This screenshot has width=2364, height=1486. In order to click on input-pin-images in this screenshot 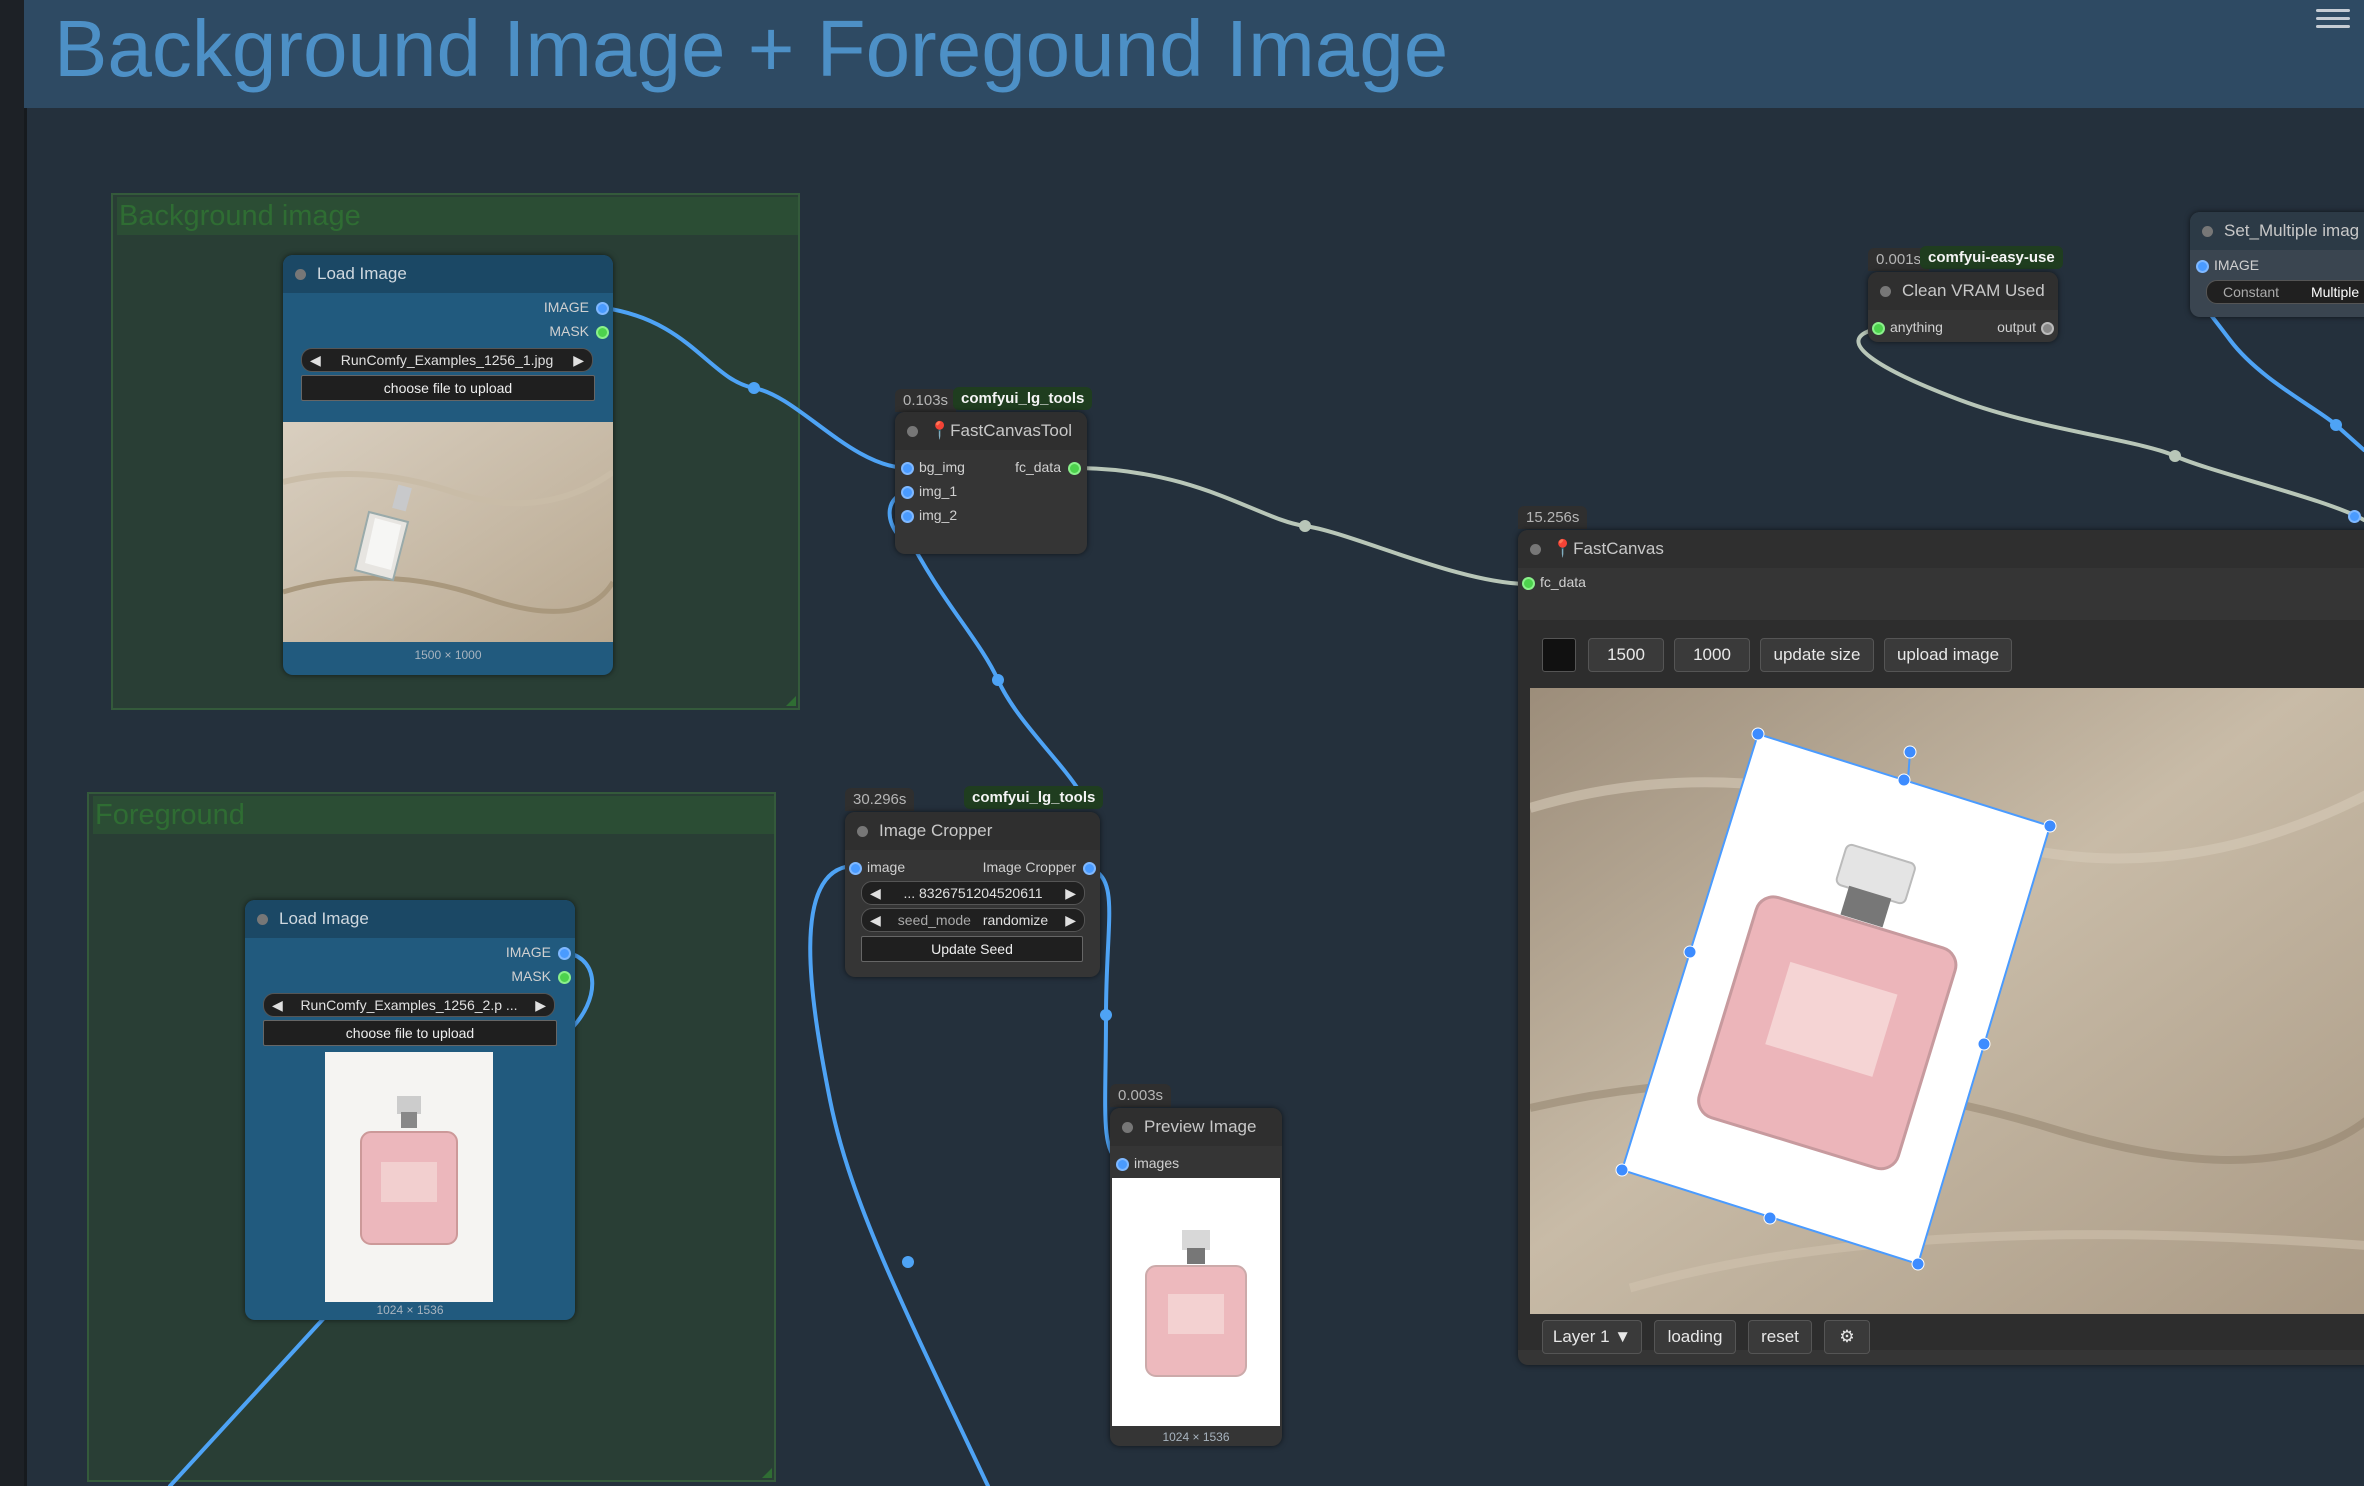, I will do `click(1122, 1164)`.